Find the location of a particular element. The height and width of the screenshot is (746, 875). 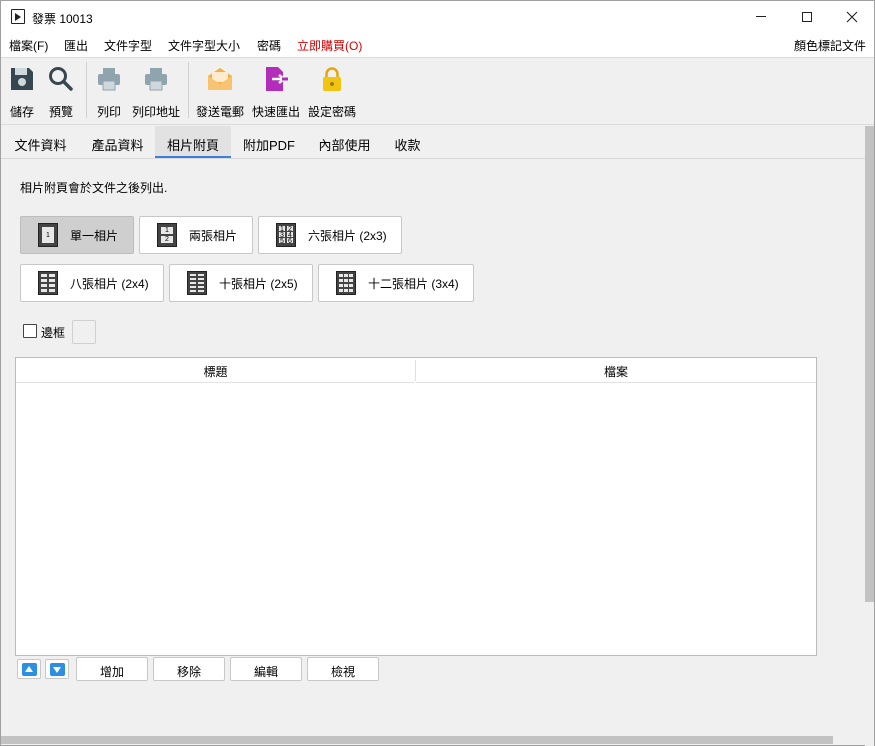

vertical-scroll-thumb is located at coordinates (869, 364).